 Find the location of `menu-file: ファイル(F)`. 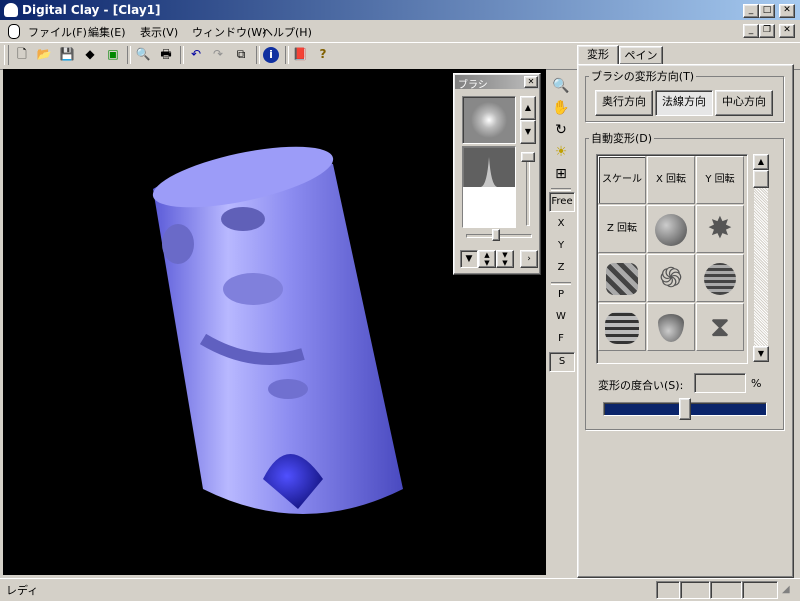

menu-file: ファイル(F) is located at coordinates (57, 32).